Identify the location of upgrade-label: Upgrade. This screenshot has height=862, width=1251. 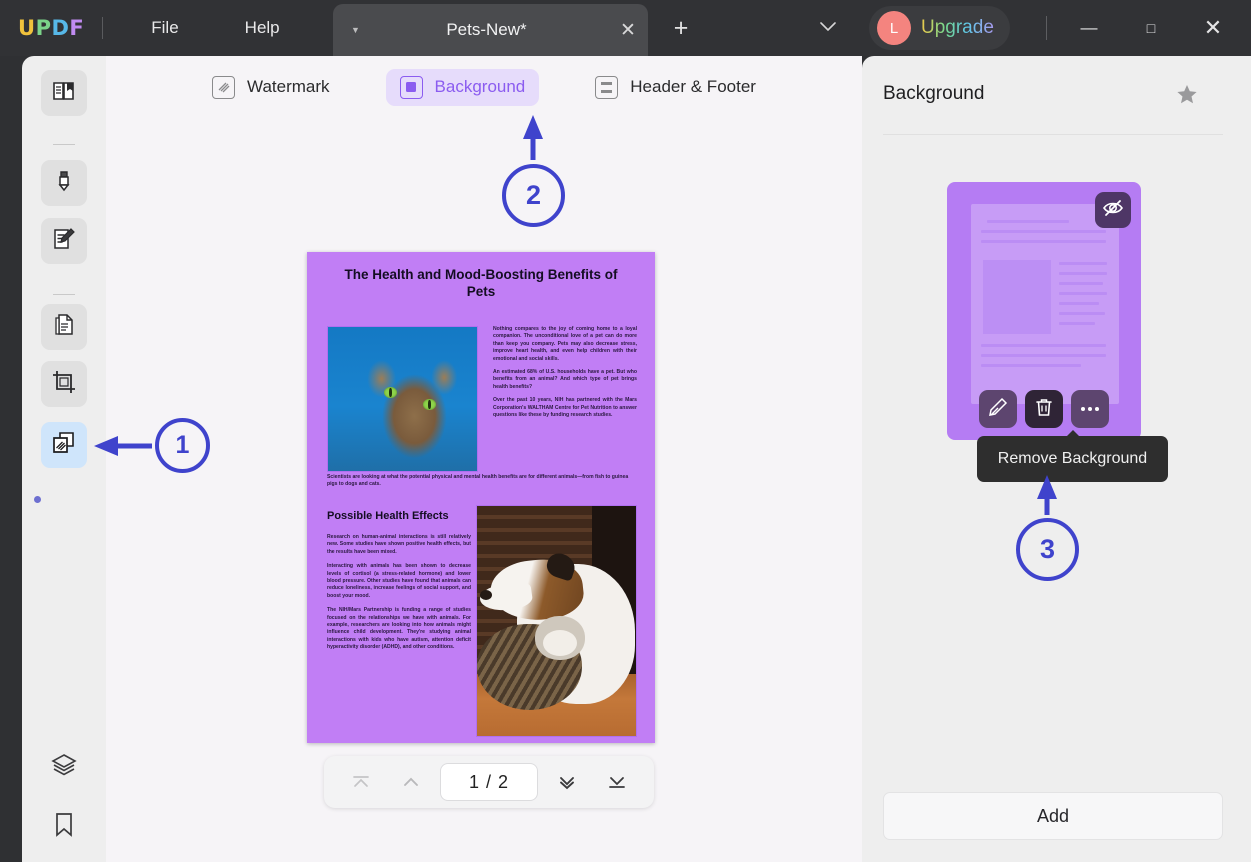
(957, 27).